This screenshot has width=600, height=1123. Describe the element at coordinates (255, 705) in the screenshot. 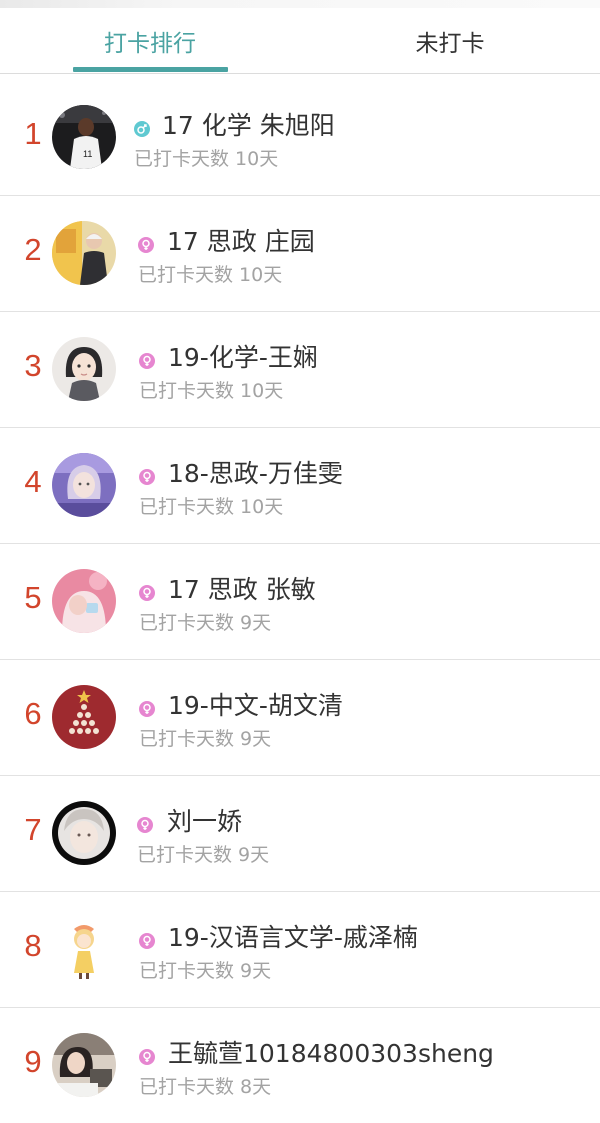

I see `member-name: 19-中文-胡文清` at that location.